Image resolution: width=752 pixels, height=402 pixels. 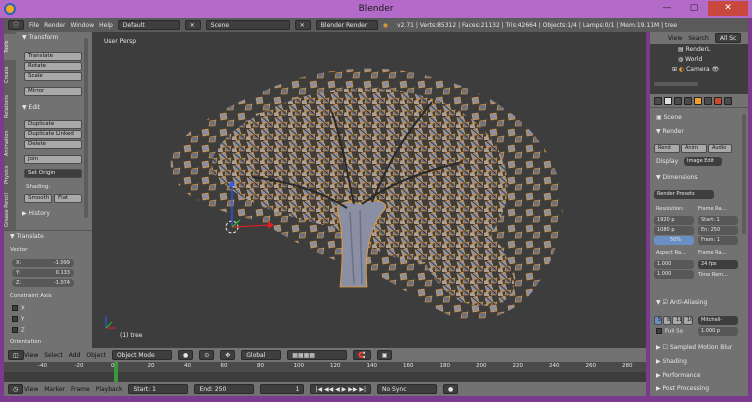 I want to click on tab-tools: Tools, so click(x=10, y=47).